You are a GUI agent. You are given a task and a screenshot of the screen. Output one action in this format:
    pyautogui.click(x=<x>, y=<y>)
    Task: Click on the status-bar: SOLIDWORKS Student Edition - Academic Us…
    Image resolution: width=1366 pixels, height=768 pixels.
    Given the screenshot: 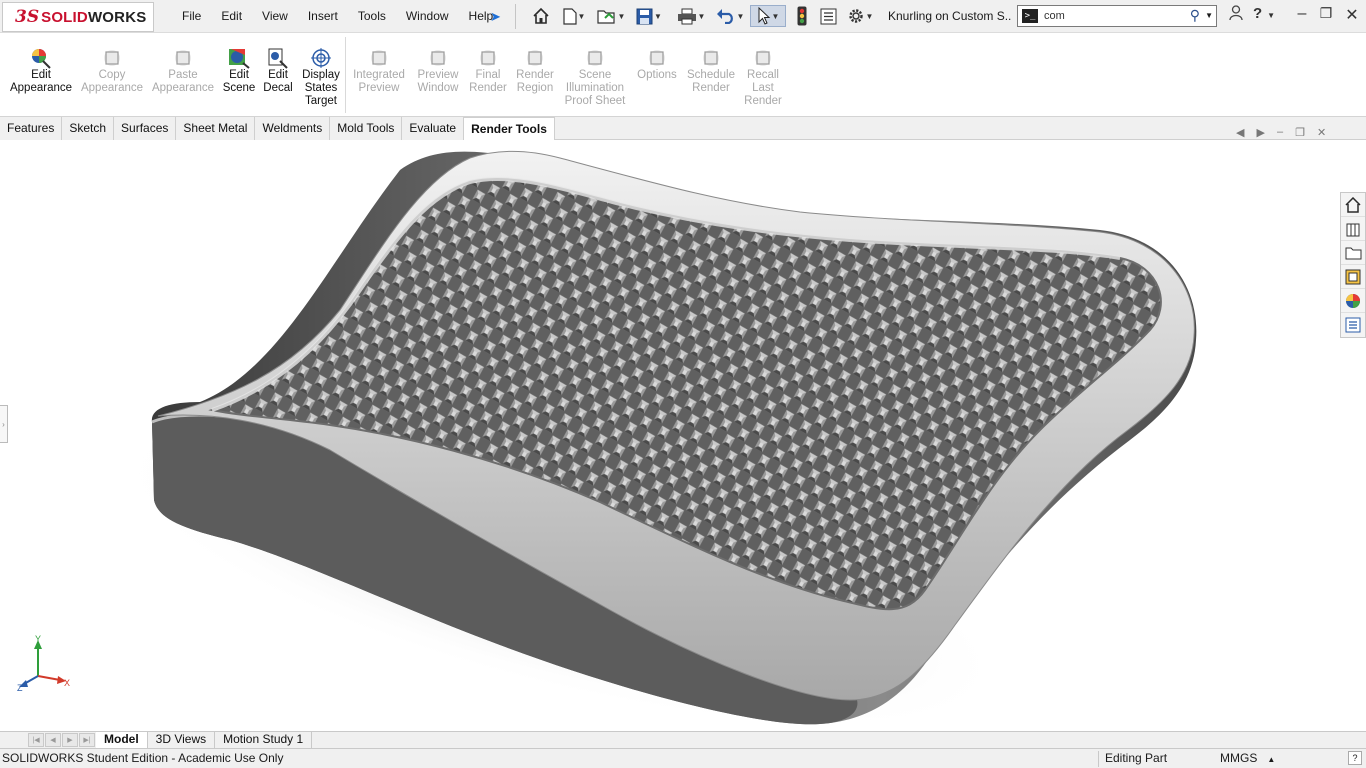 What is the action you would take?
    pyautogui.click(x=683, y=758)
    